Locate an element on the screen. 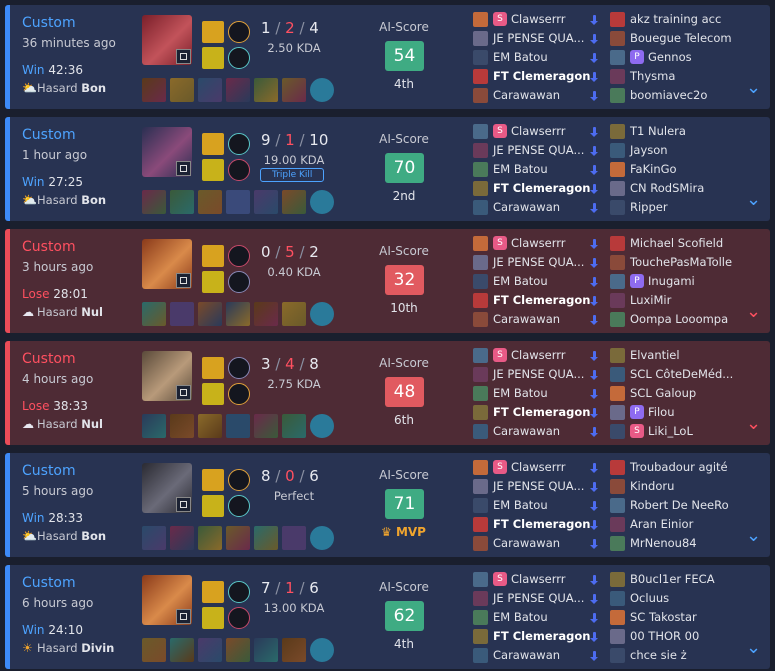 The height and width of the screenshot is (671, 775). player-row: Thysma is located at coordinates (680, 76).